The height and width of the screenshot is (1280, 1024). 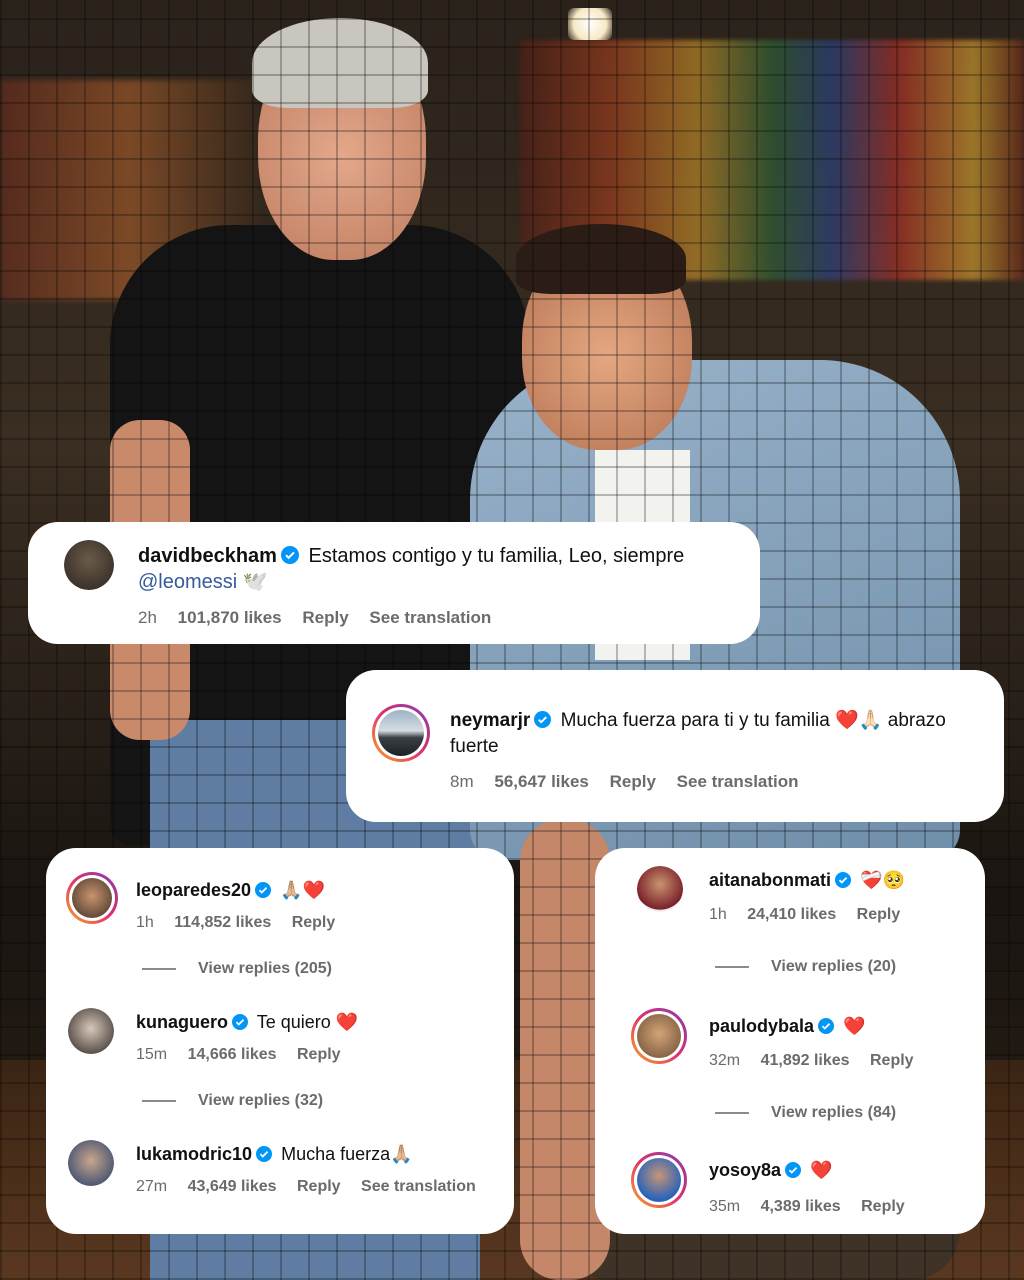 I want to click on view-replies-label: View replies (205), so click(x=265, y=968).